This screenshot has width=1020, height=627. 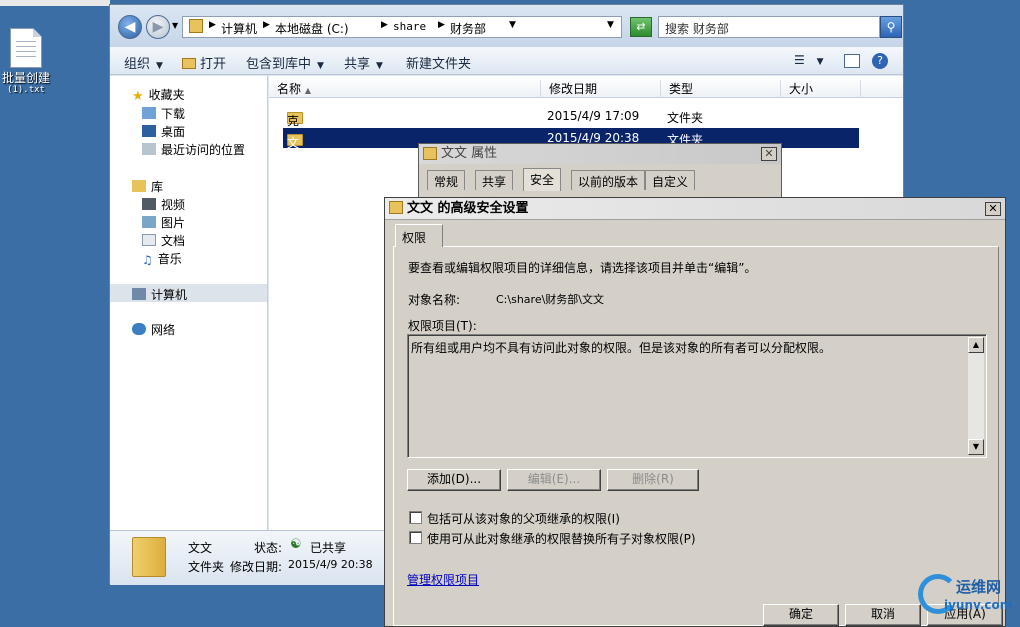 What do you see at coordinates (153, 329) in the screenshot?
I see `nav-network: 网络` at bounding box center [153, 329].